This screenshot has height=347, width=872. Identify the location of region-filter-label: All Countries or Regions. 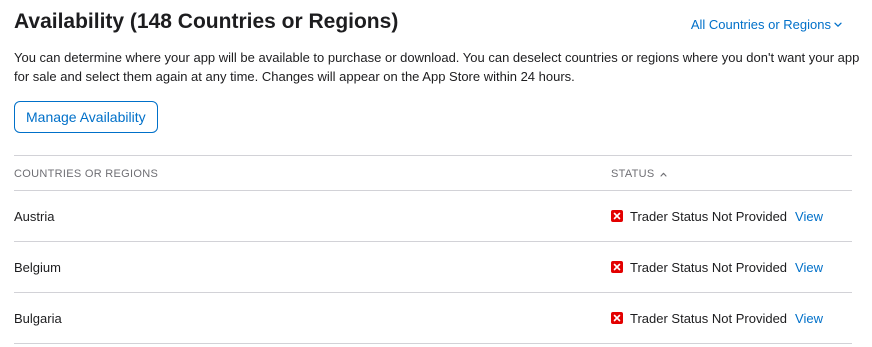
(760, 24).